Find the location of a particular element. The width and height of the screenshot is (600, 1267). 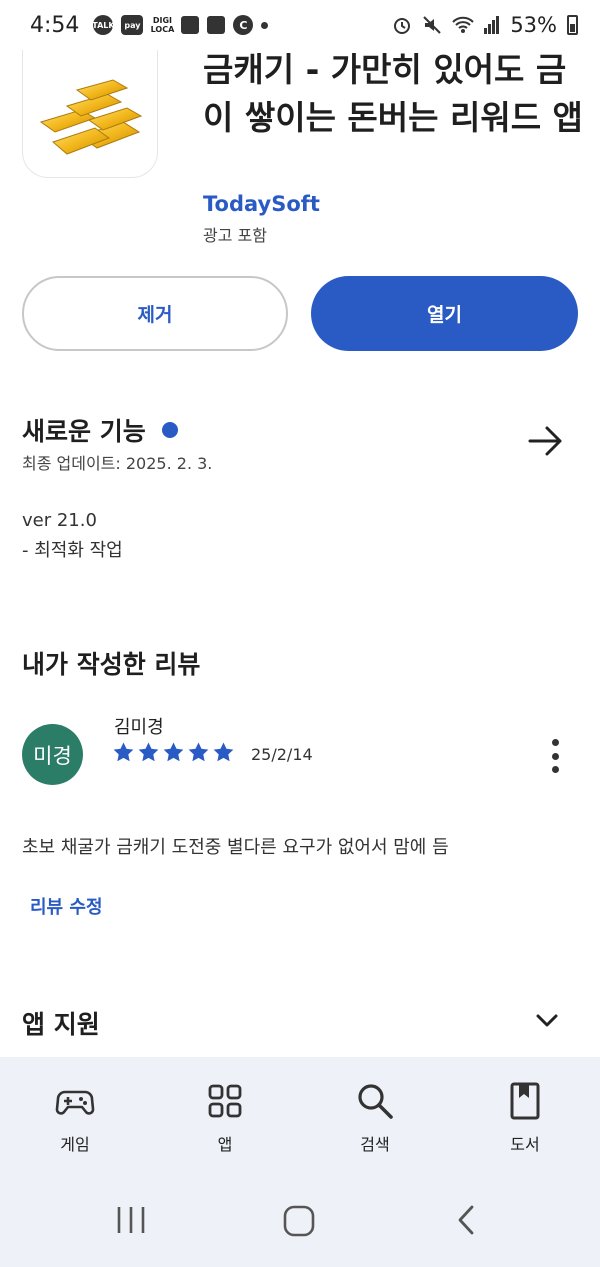

gold-bars-icon is located at coordinates (91, 117).